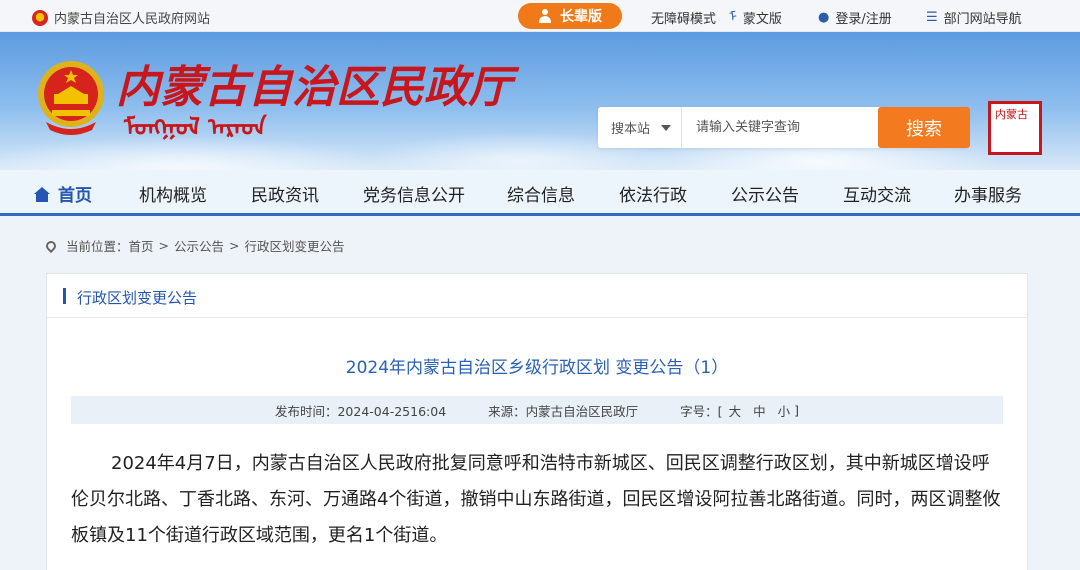 This screenshot has height=570, width=1080. Describe the element at coordinates (877, 193) in the screenshot. I see `nav-item-interaction: 互动交流` at that location.